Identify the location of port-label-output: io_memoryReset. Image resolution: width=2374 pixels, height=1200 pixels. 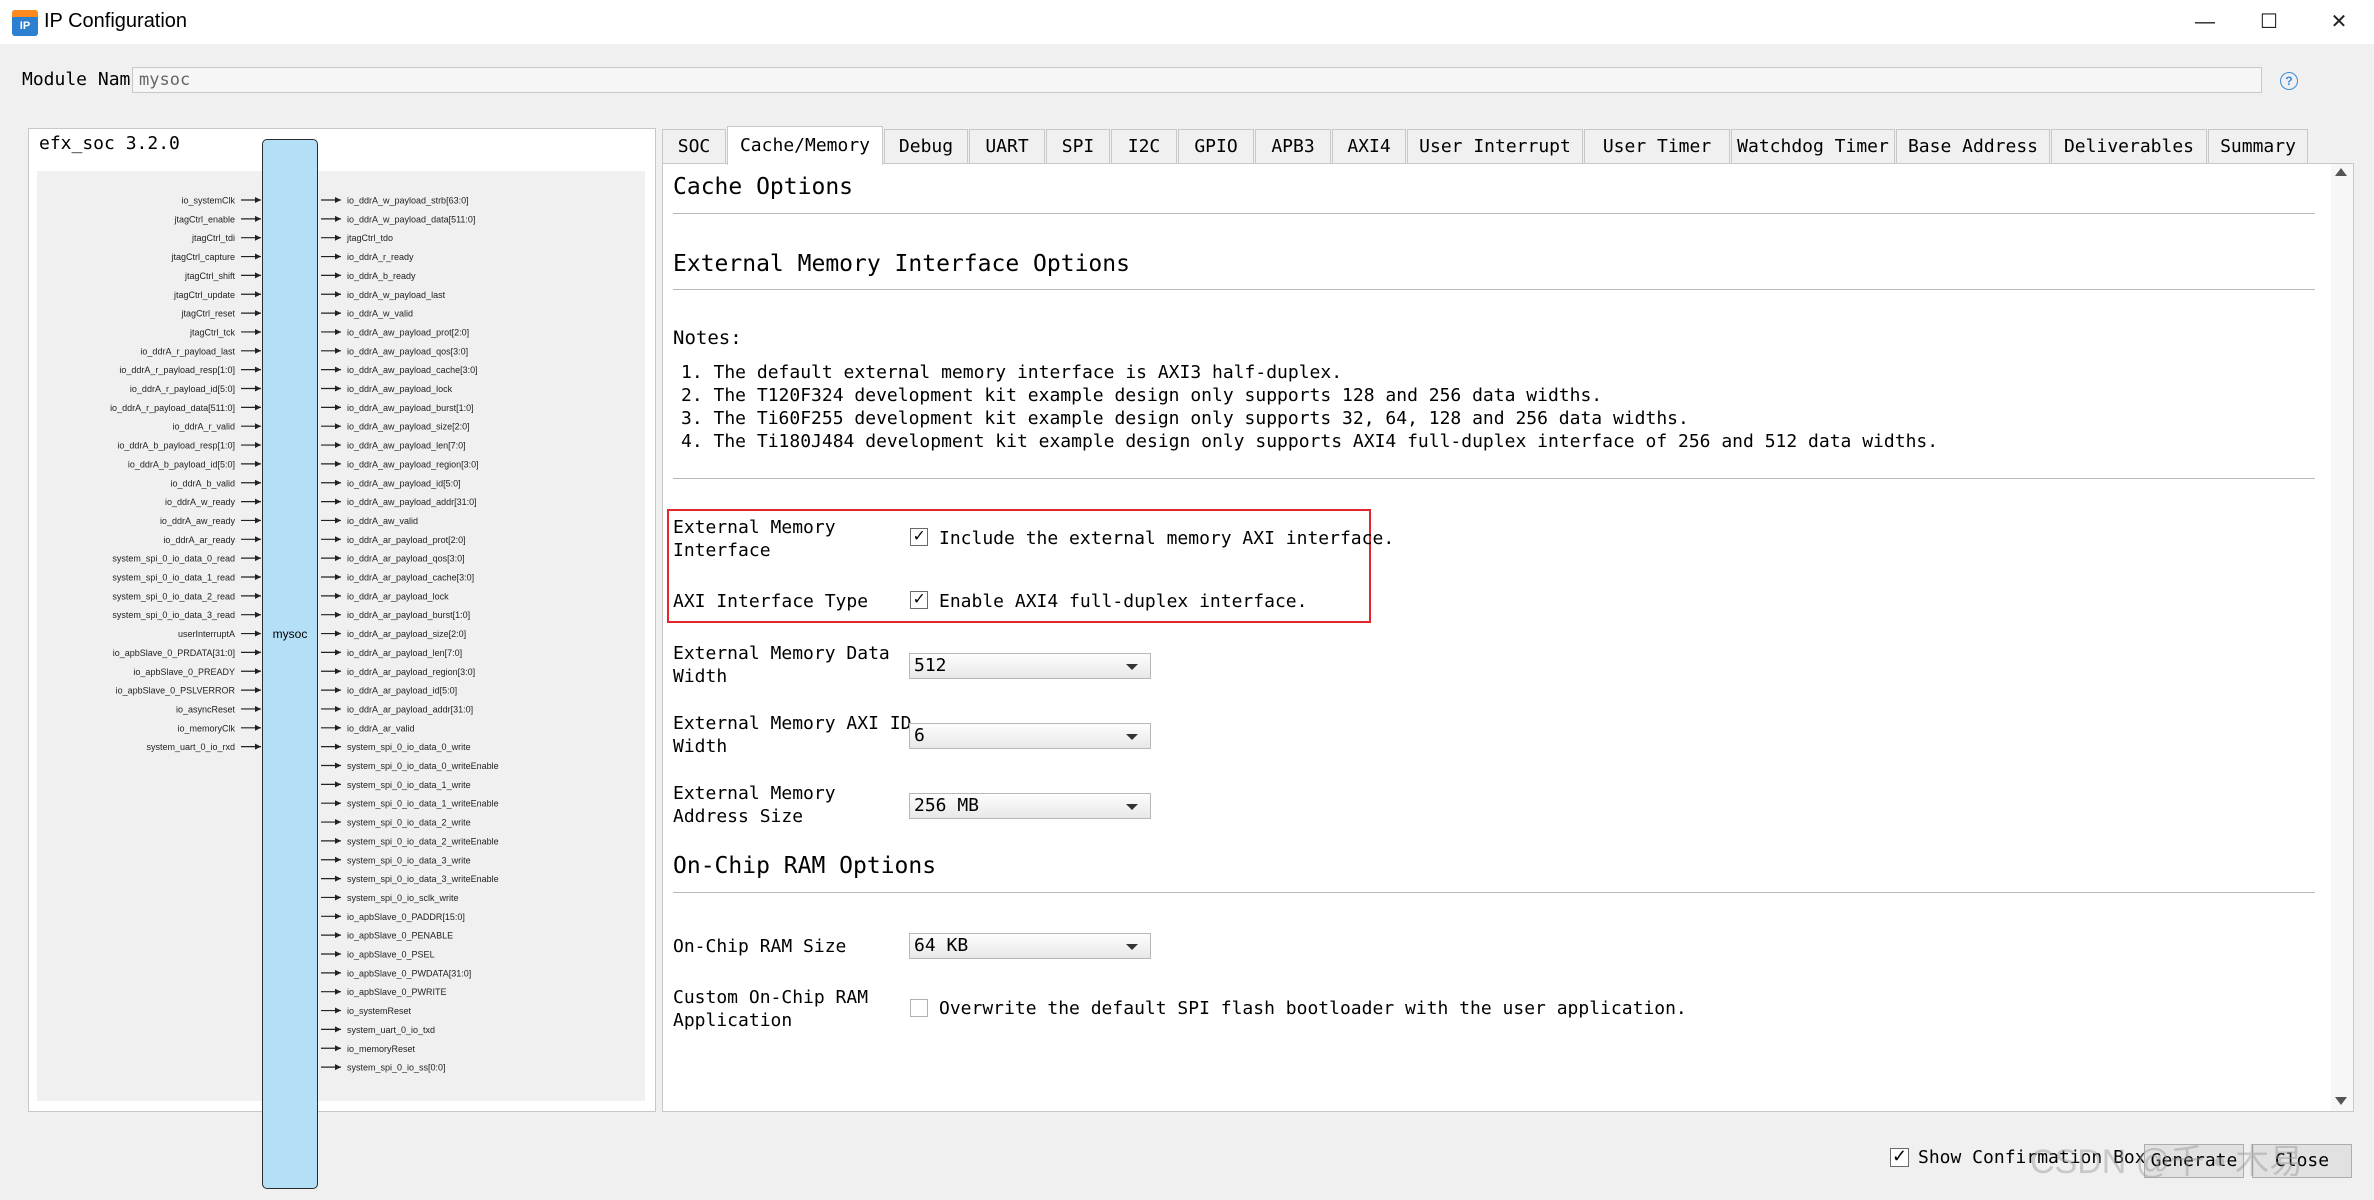
(381, 1049).